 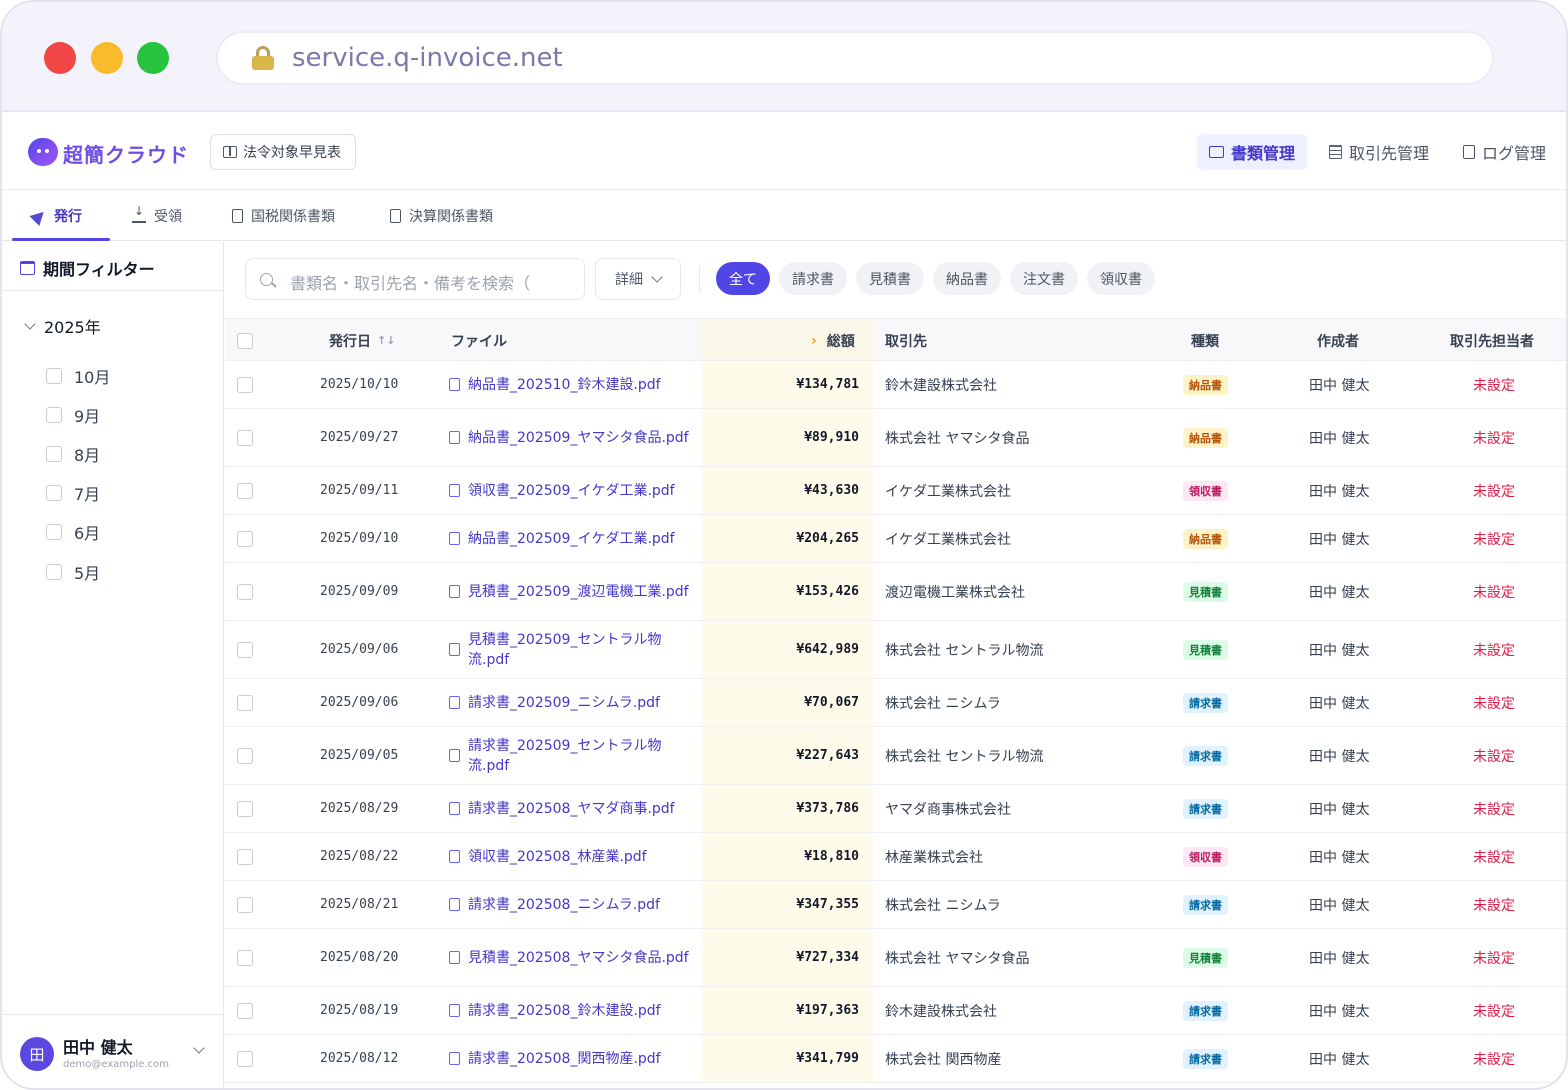 What do you see at coordinates (78, 493) in the screenshot?
I see `month-option: 7月` at bounding box center [78, 493].